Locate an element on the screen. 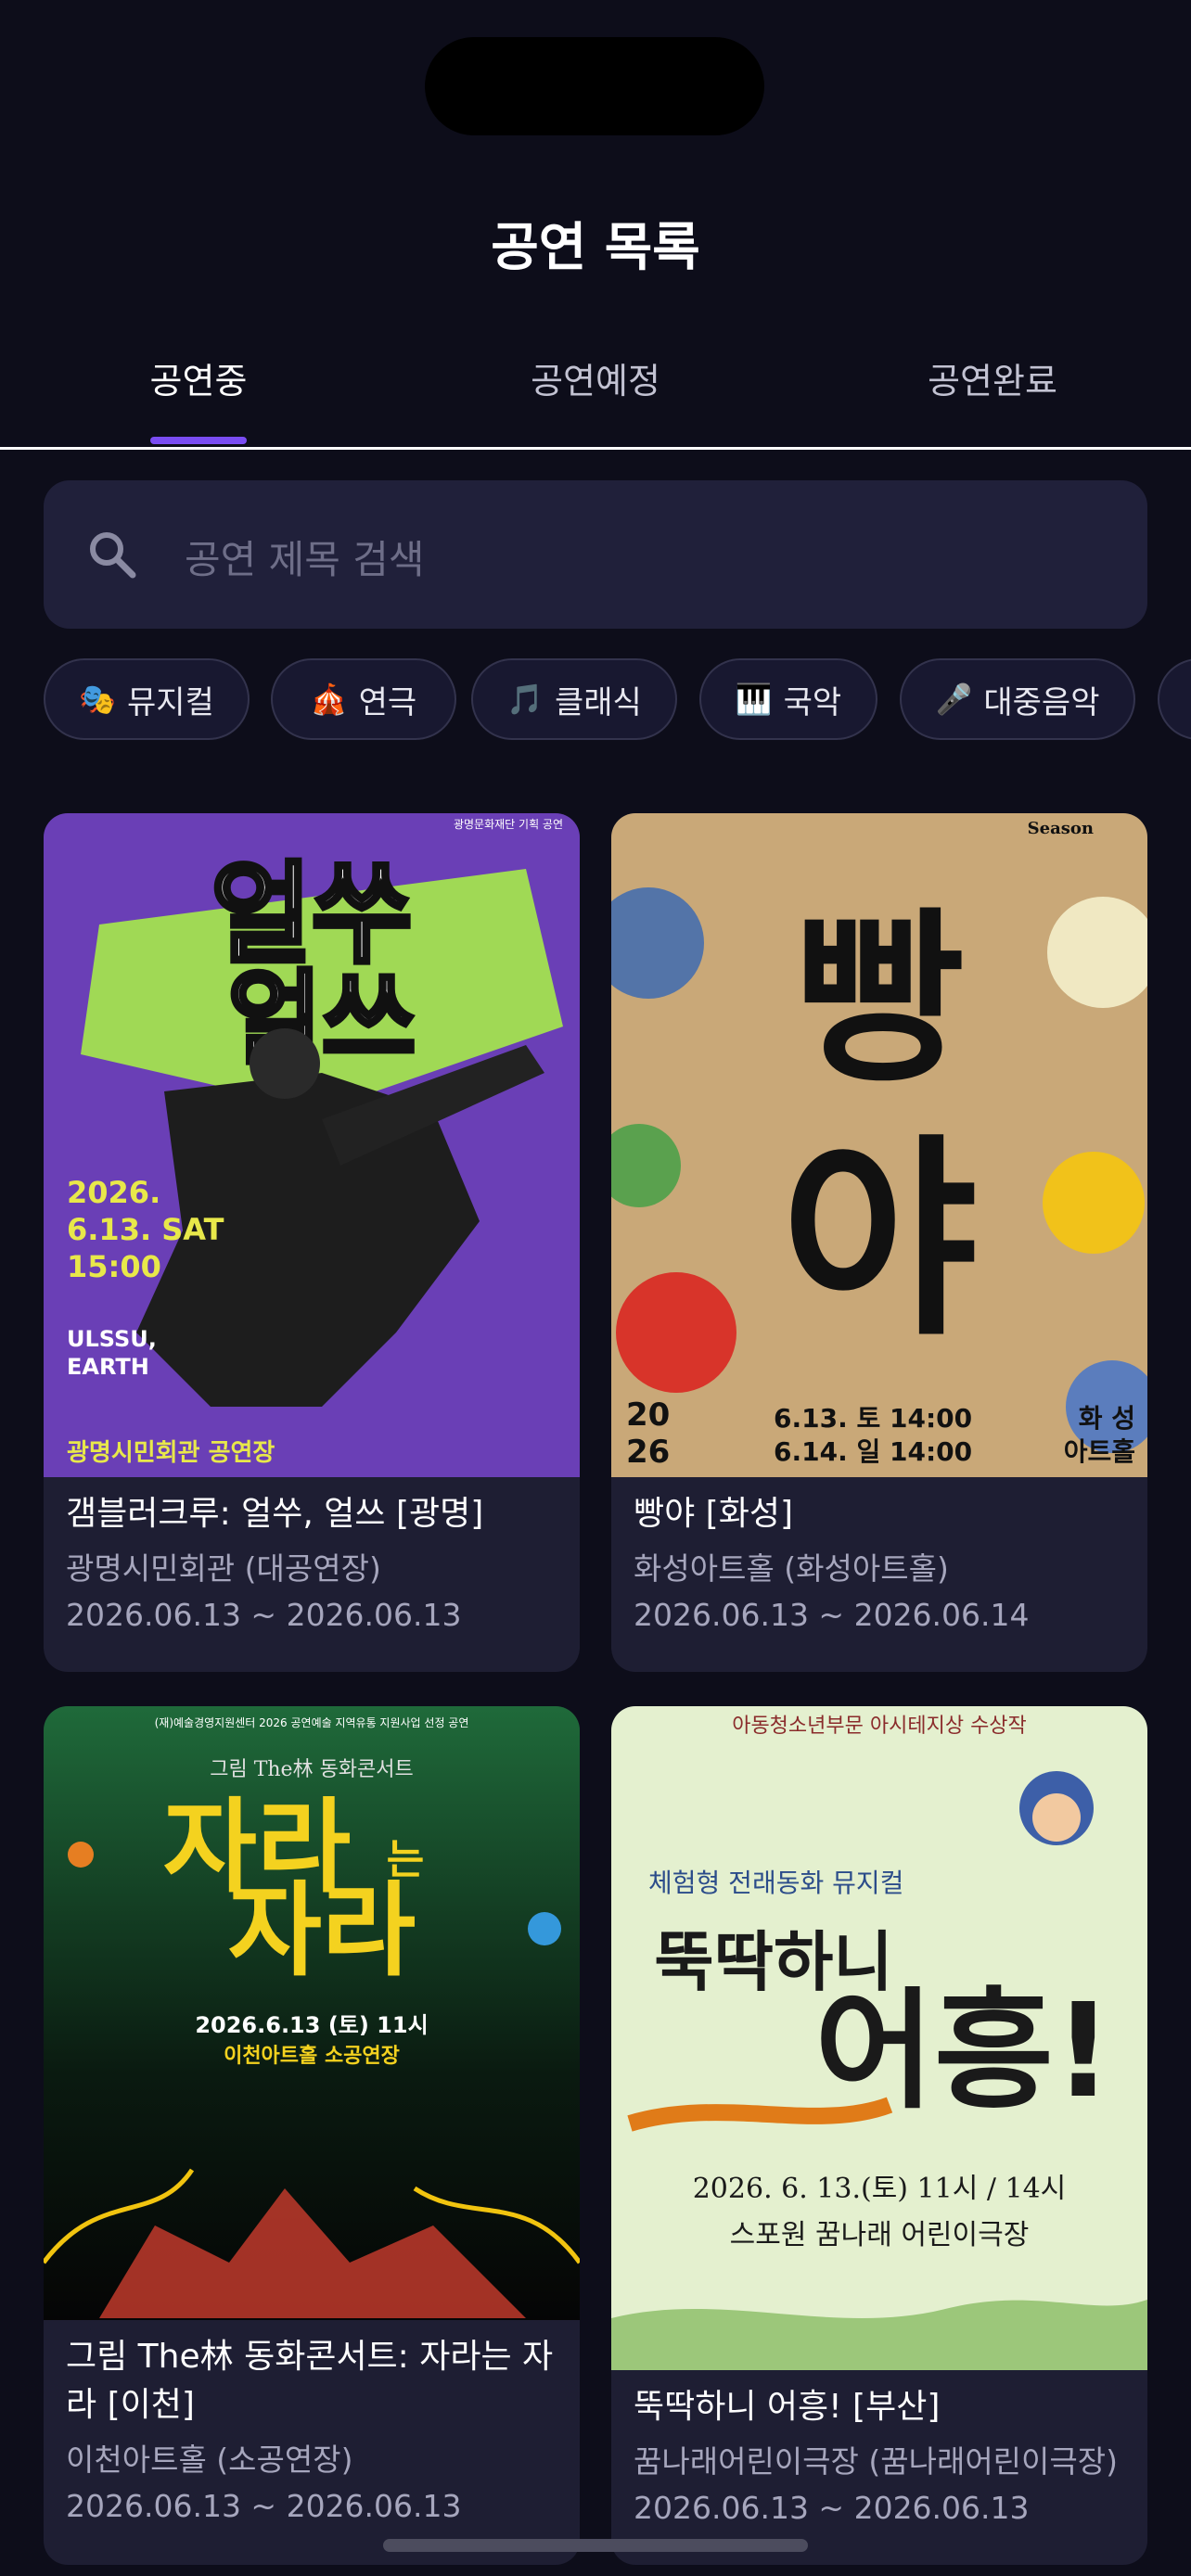 The width and height of the screenshot is (1191, 2576). active-tab-indicator is located at coordinates (198, 440).